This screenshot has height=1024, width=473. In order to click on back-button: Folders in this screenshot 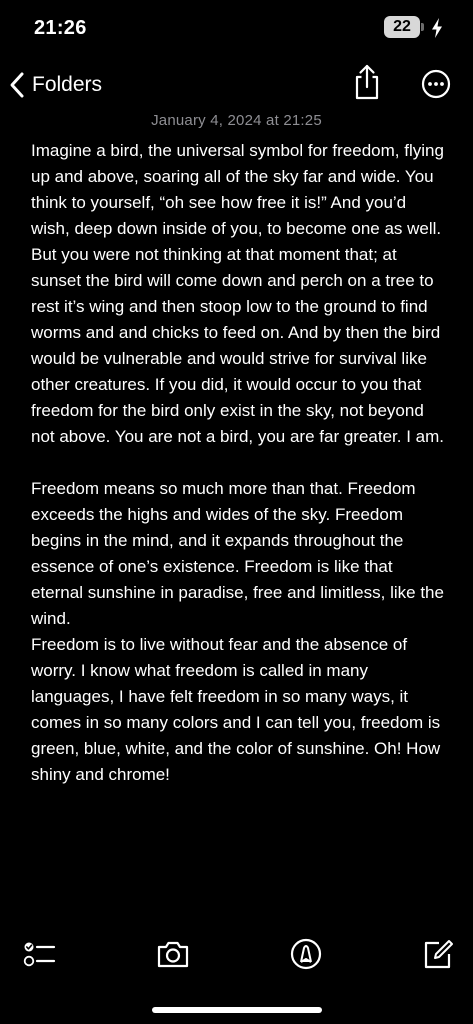, I will do `click(55, 85)`.